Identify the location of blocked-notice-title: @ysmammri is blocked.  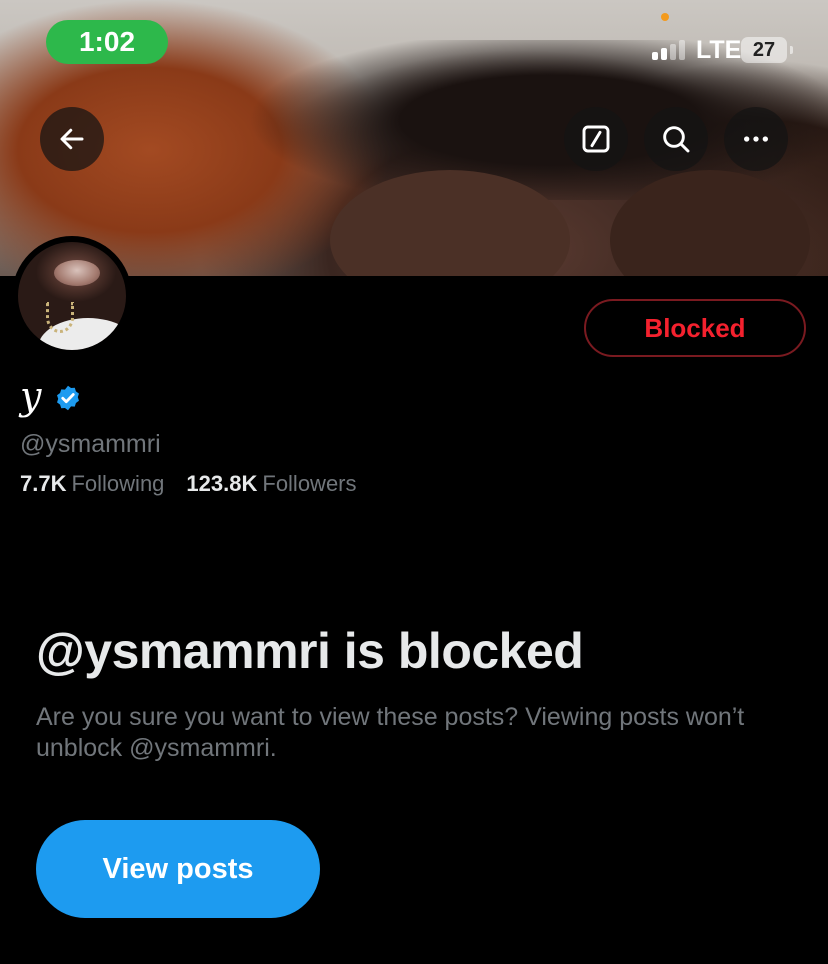
(310, 651).